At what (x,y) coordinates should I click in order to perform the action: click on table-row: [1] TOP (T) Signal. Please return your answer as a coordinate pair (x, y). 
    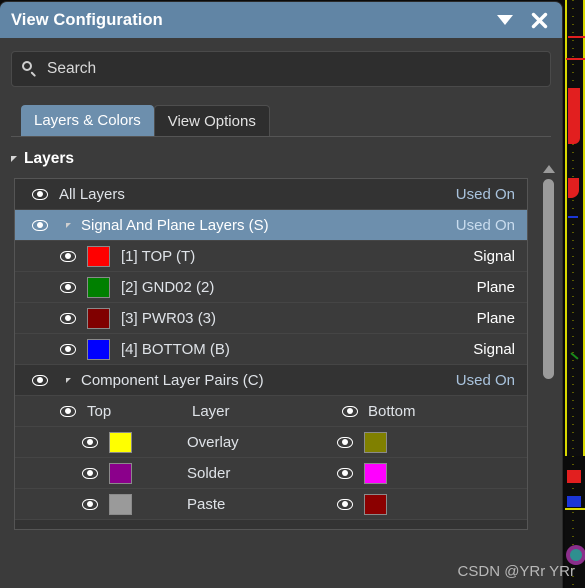
    Looking at the image, I should click on (271, 256).